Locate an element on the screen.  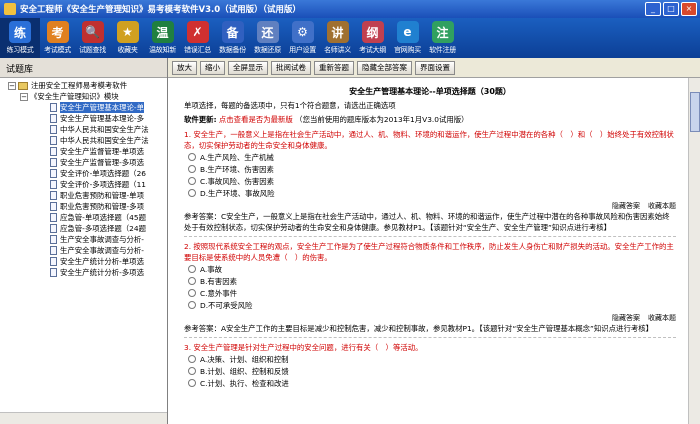
toolbar-button-1: 考考试模式 is located at coordinates (57, 38).